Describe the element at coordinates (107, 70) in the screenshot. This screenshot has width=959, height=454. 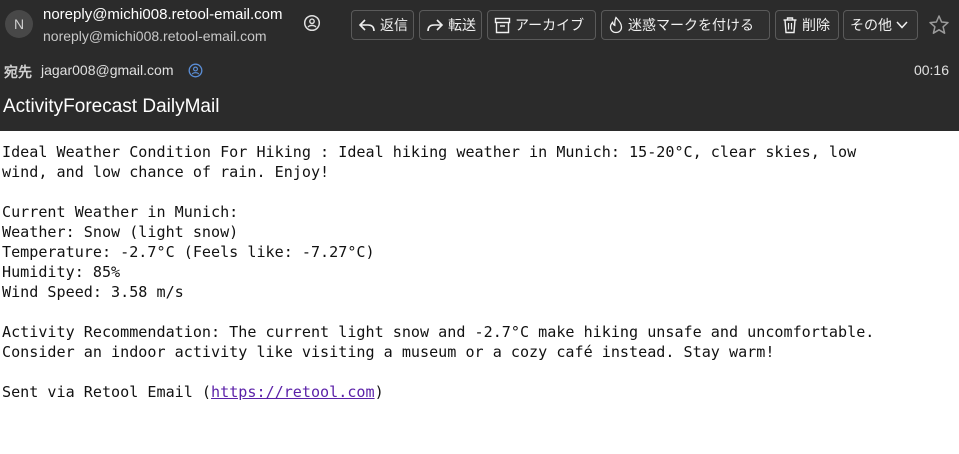
I see `recipient-address: jagar008@gmail.com` at that location.